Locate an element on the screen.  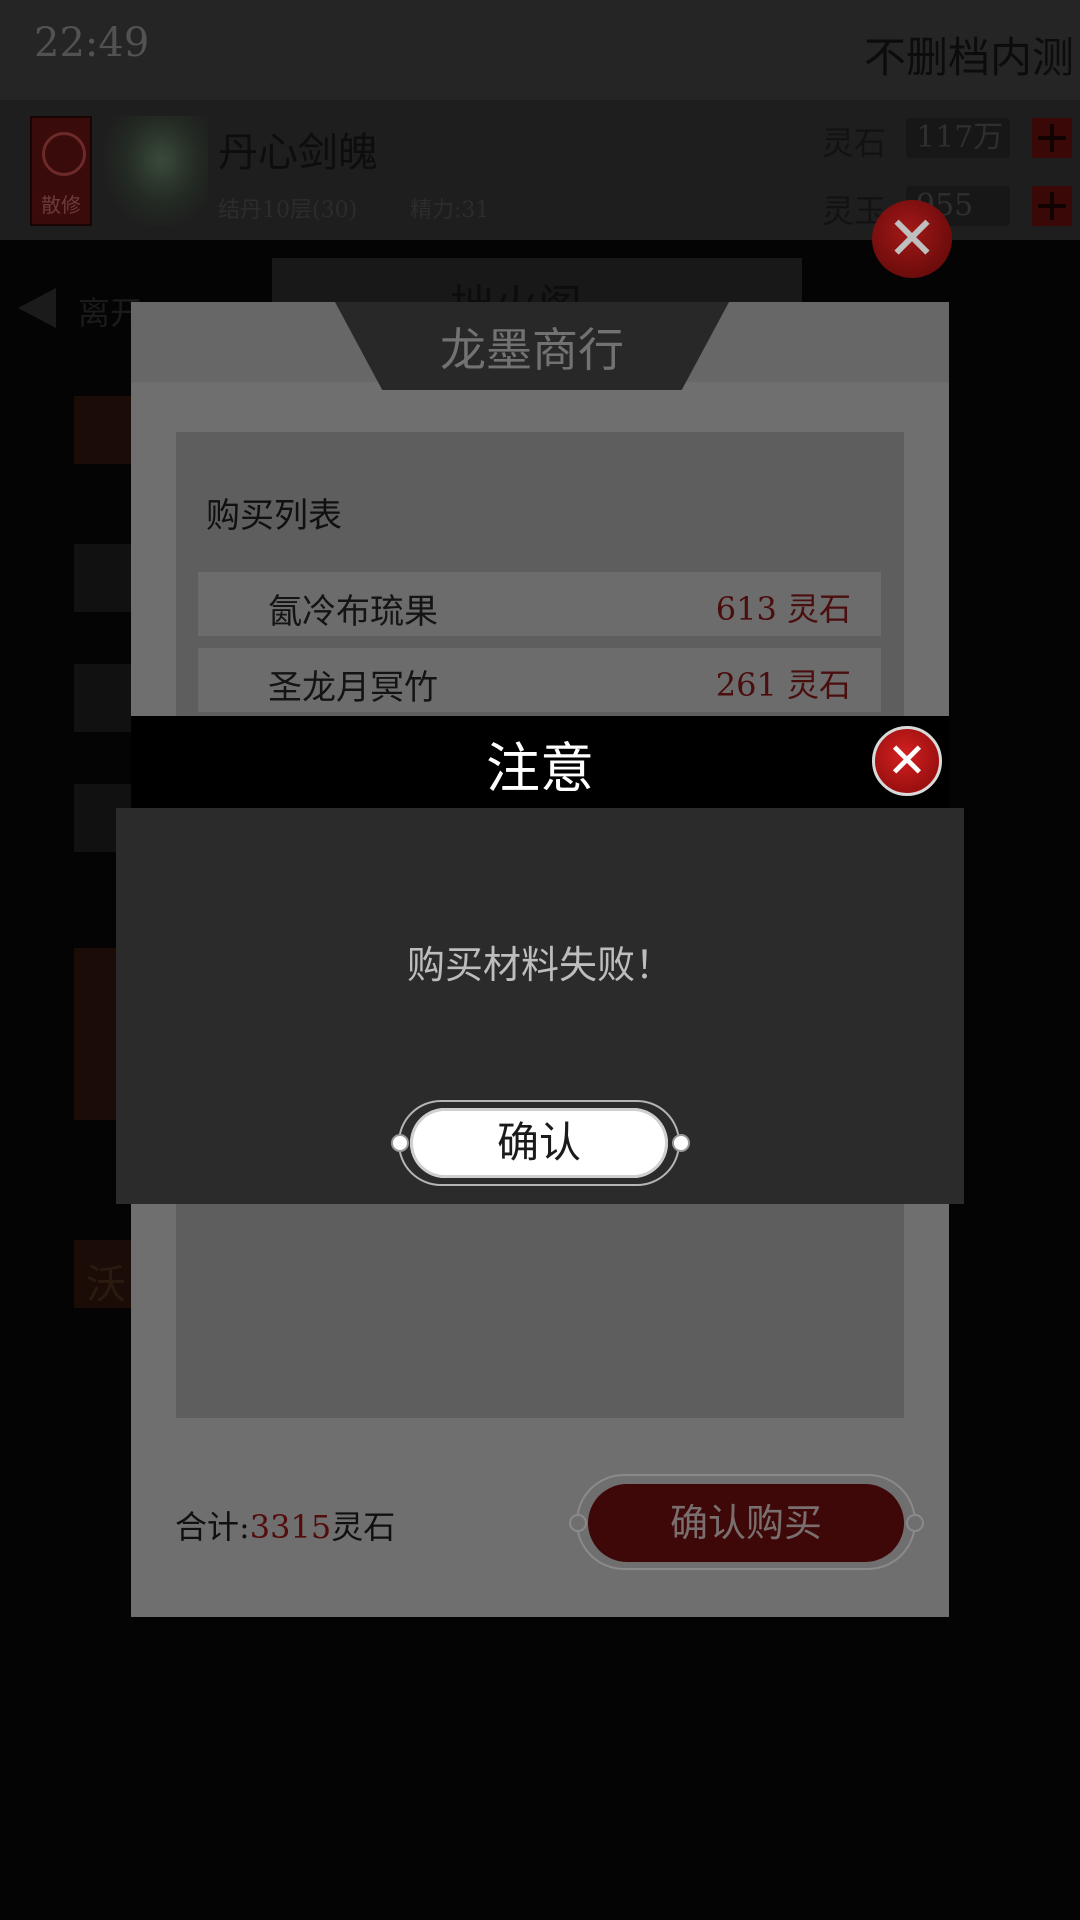
item-price: 261 灵石 is located at coordinates (783, 685).